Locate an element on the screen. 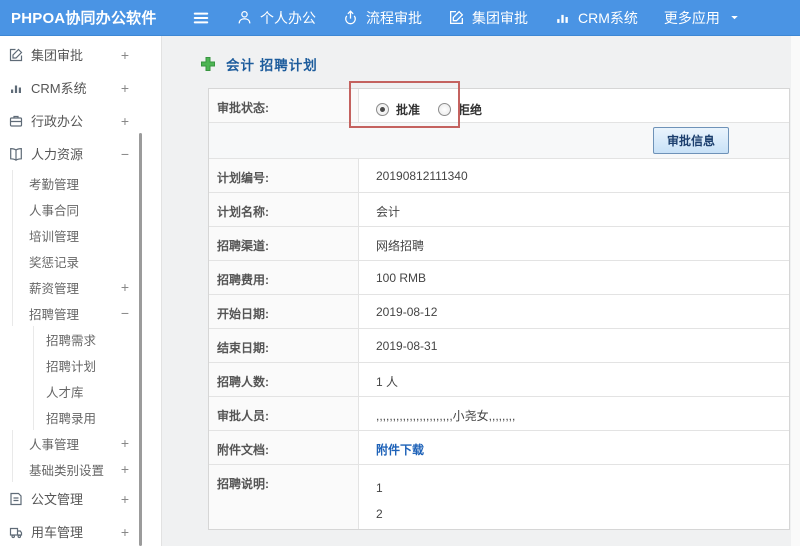  table-row: 附件文档: 附件下载 is located at coordinates (499, 448).